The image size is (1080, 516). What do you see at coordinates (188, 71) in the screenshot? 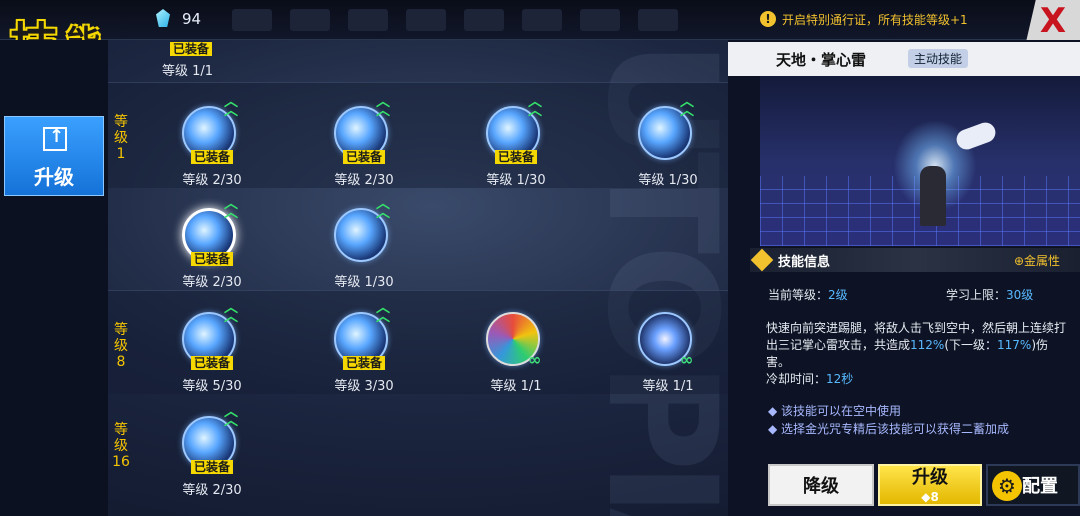
I see `top-partial-level: 等级 1/1` at bounding box center [188, 71].